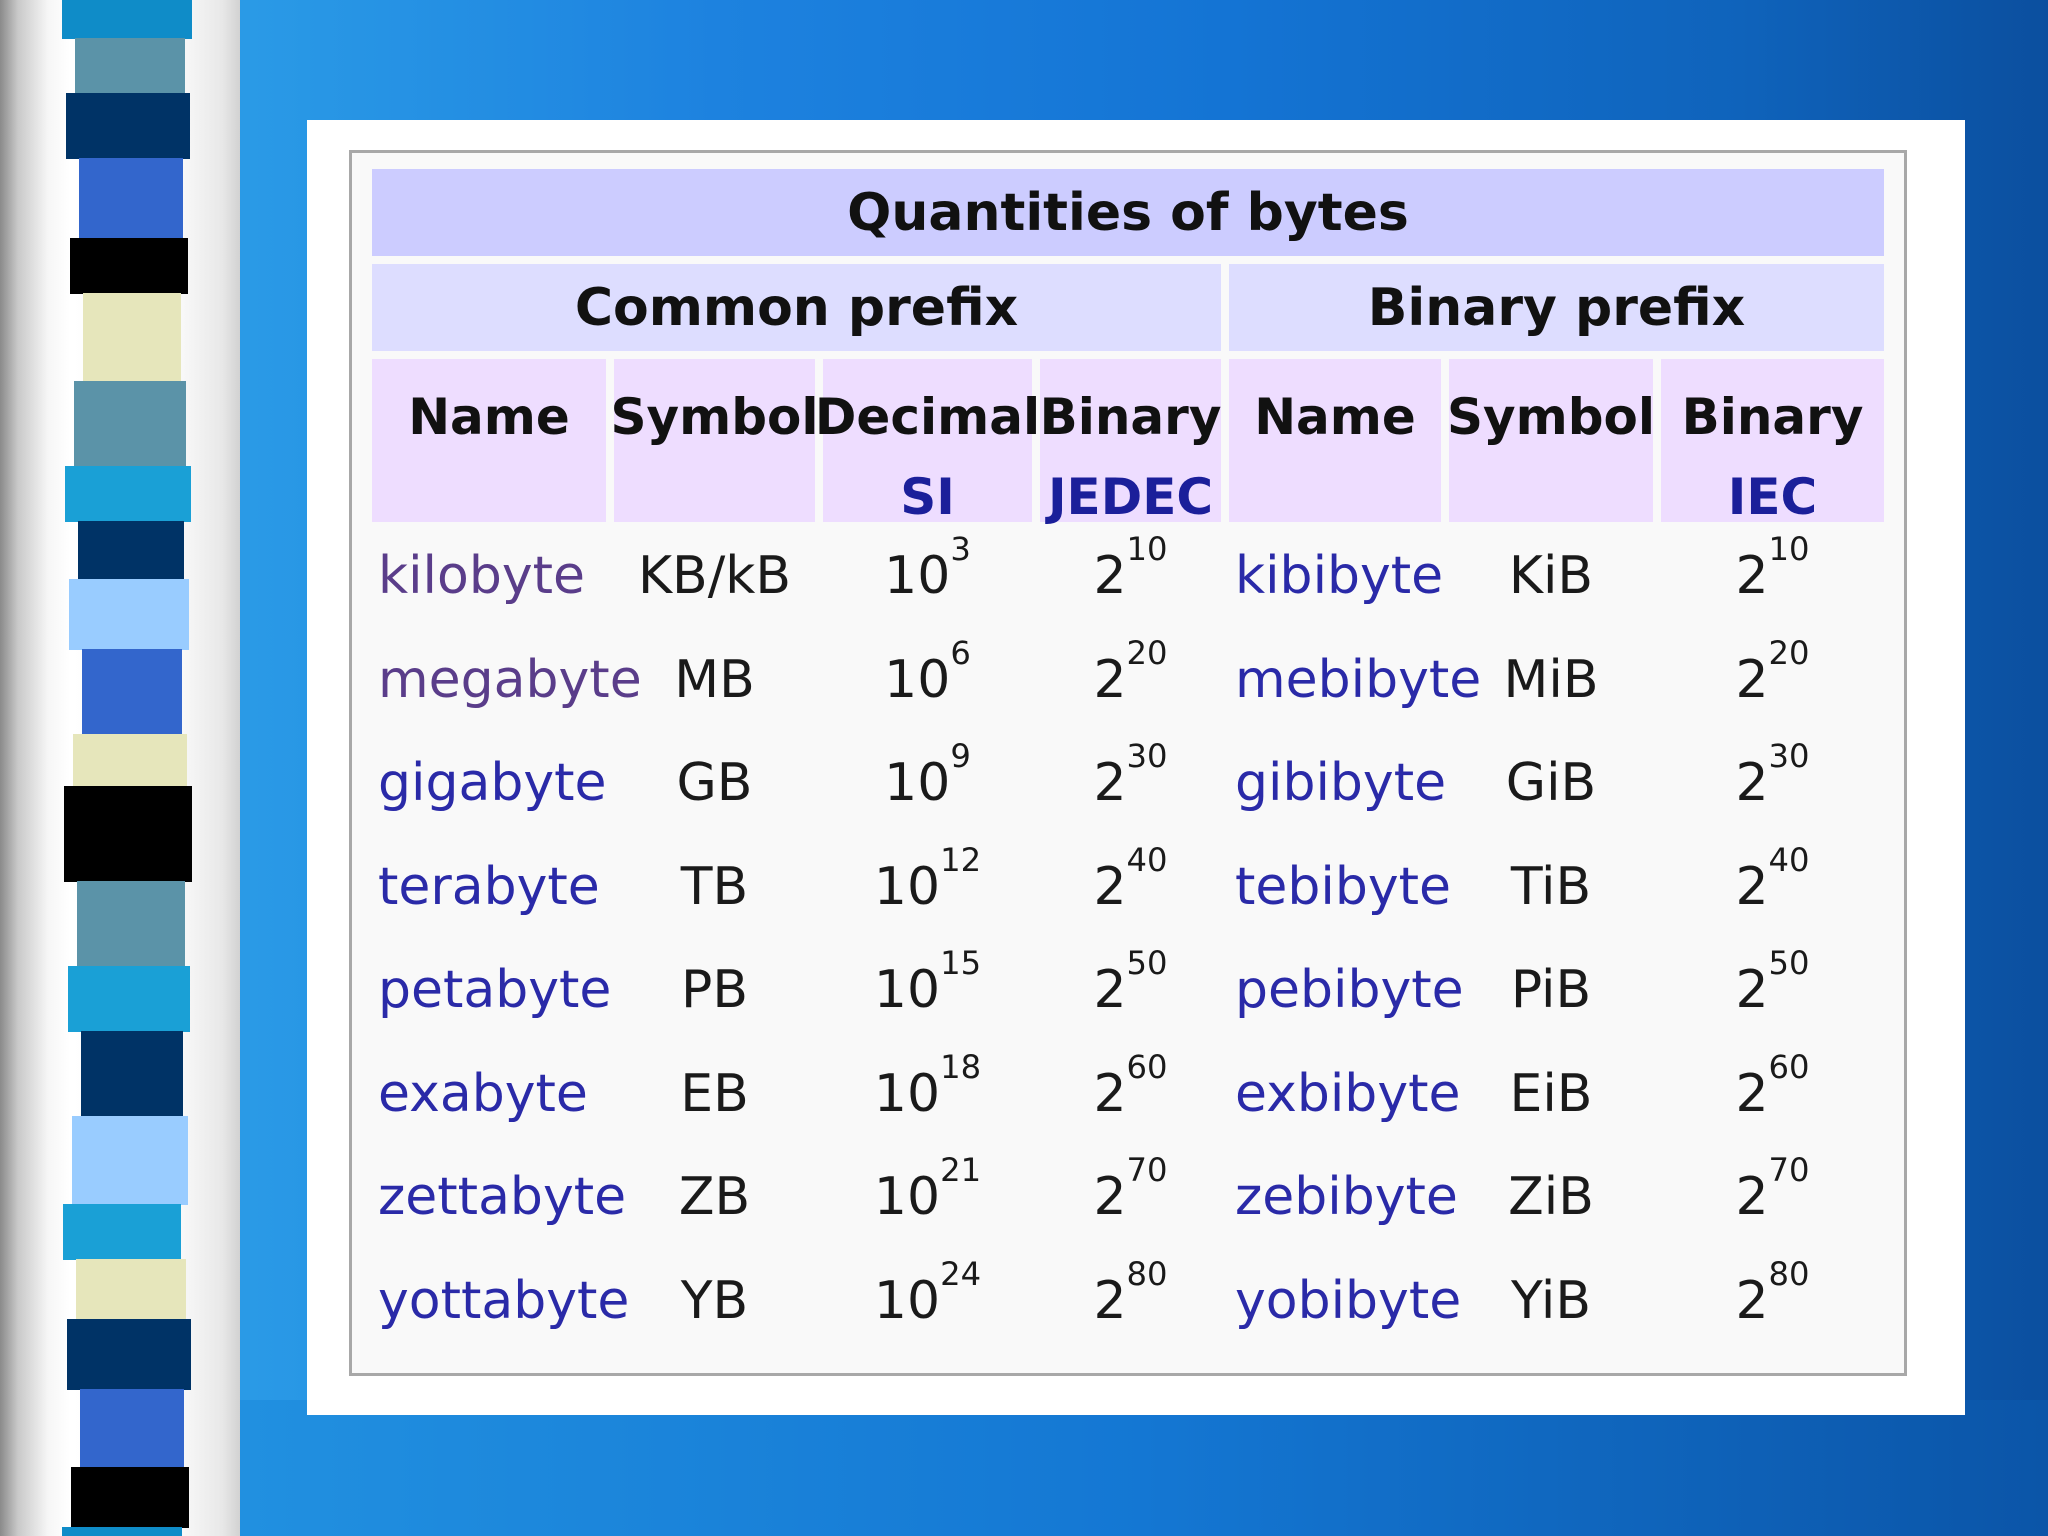  Describe the element at coordinates (1147, 755) in the screenshot. I see `binary-exponent: 30` at that location.